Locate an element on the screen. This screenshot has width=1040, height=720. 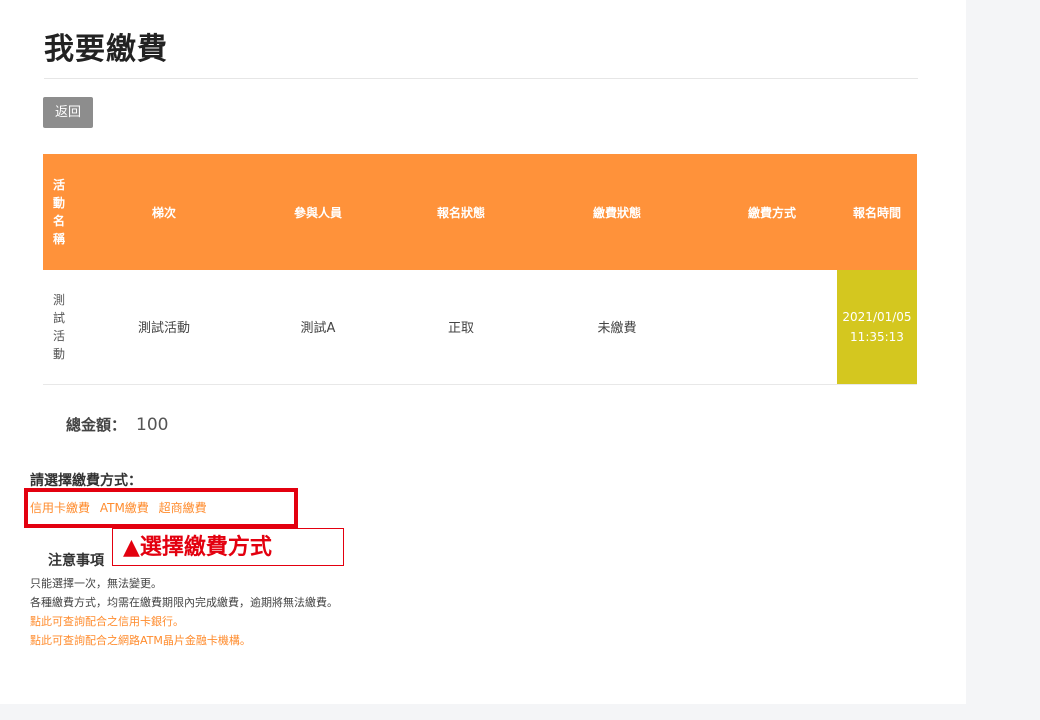
header-payment-status: 繳費狀態 is located at coordinates (616, 212).